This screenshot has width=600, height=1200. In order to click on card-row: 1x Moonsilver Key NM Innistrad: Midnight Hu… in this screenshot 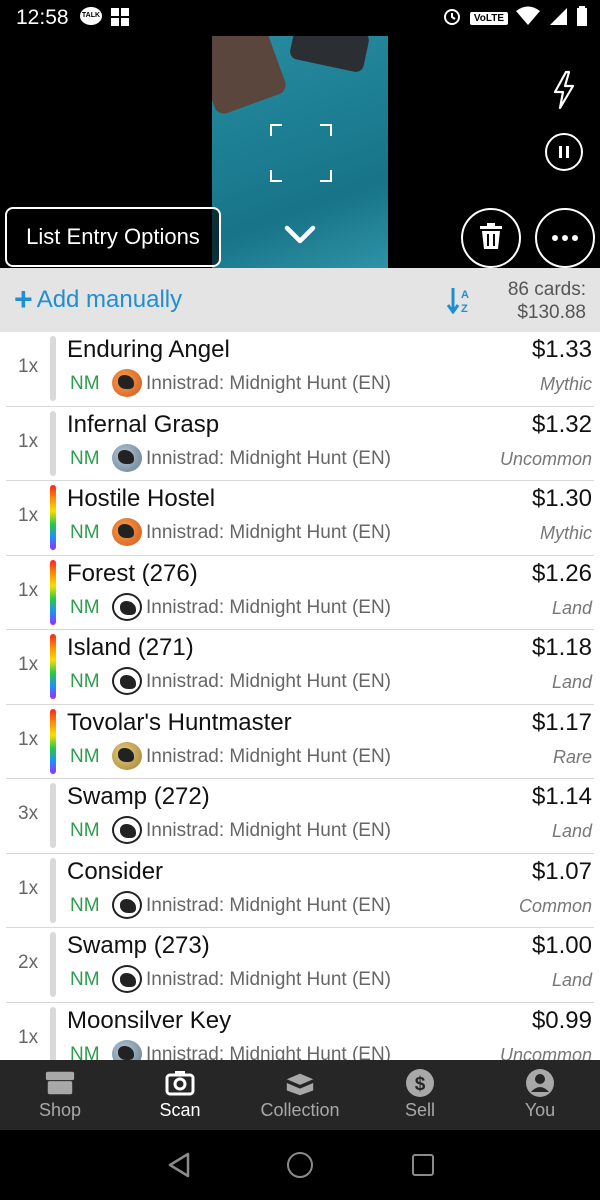, I will do `click(300, 1032)`.